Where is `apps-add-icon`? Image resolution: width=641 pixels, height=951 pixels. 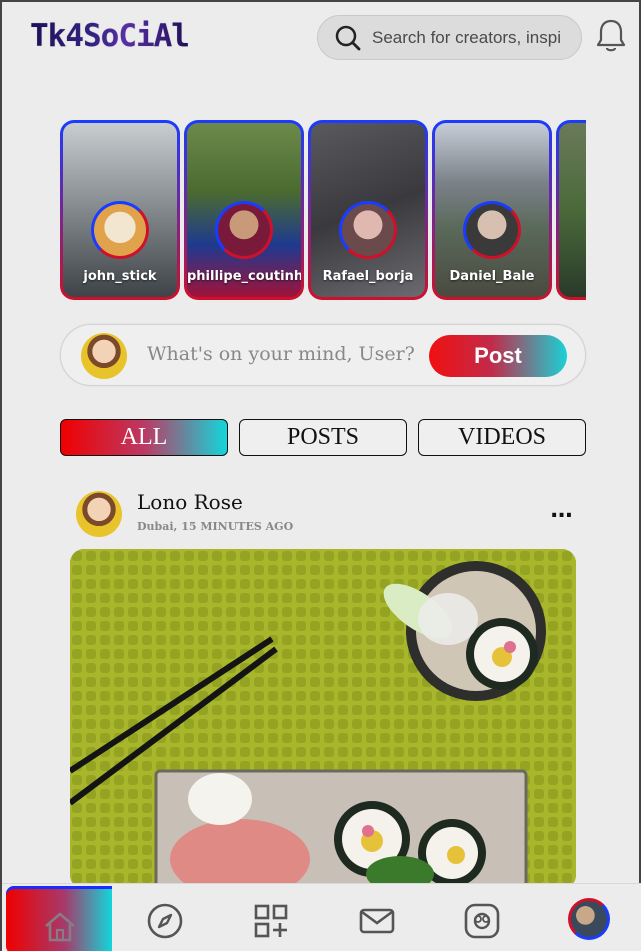 apps-add-icon is located at coordinates (271, 921).